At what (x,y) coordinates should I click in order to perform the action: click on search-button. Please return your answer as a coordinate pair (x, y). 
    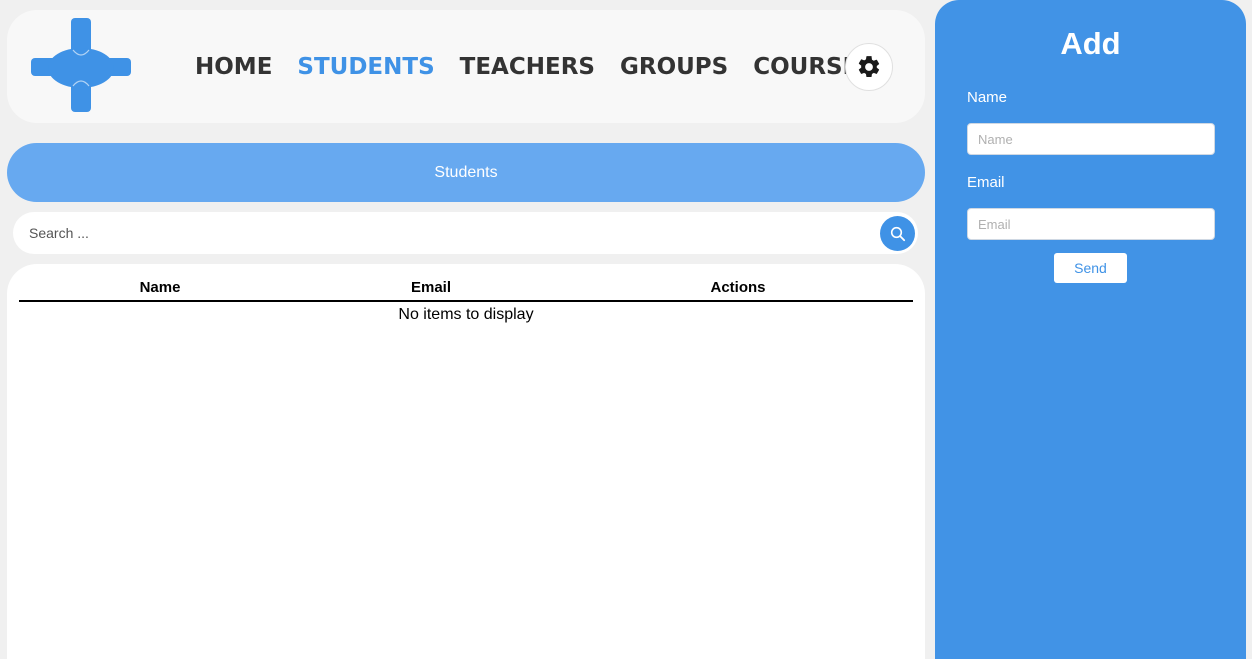
    Looking at the image, I should click on (897, 233).